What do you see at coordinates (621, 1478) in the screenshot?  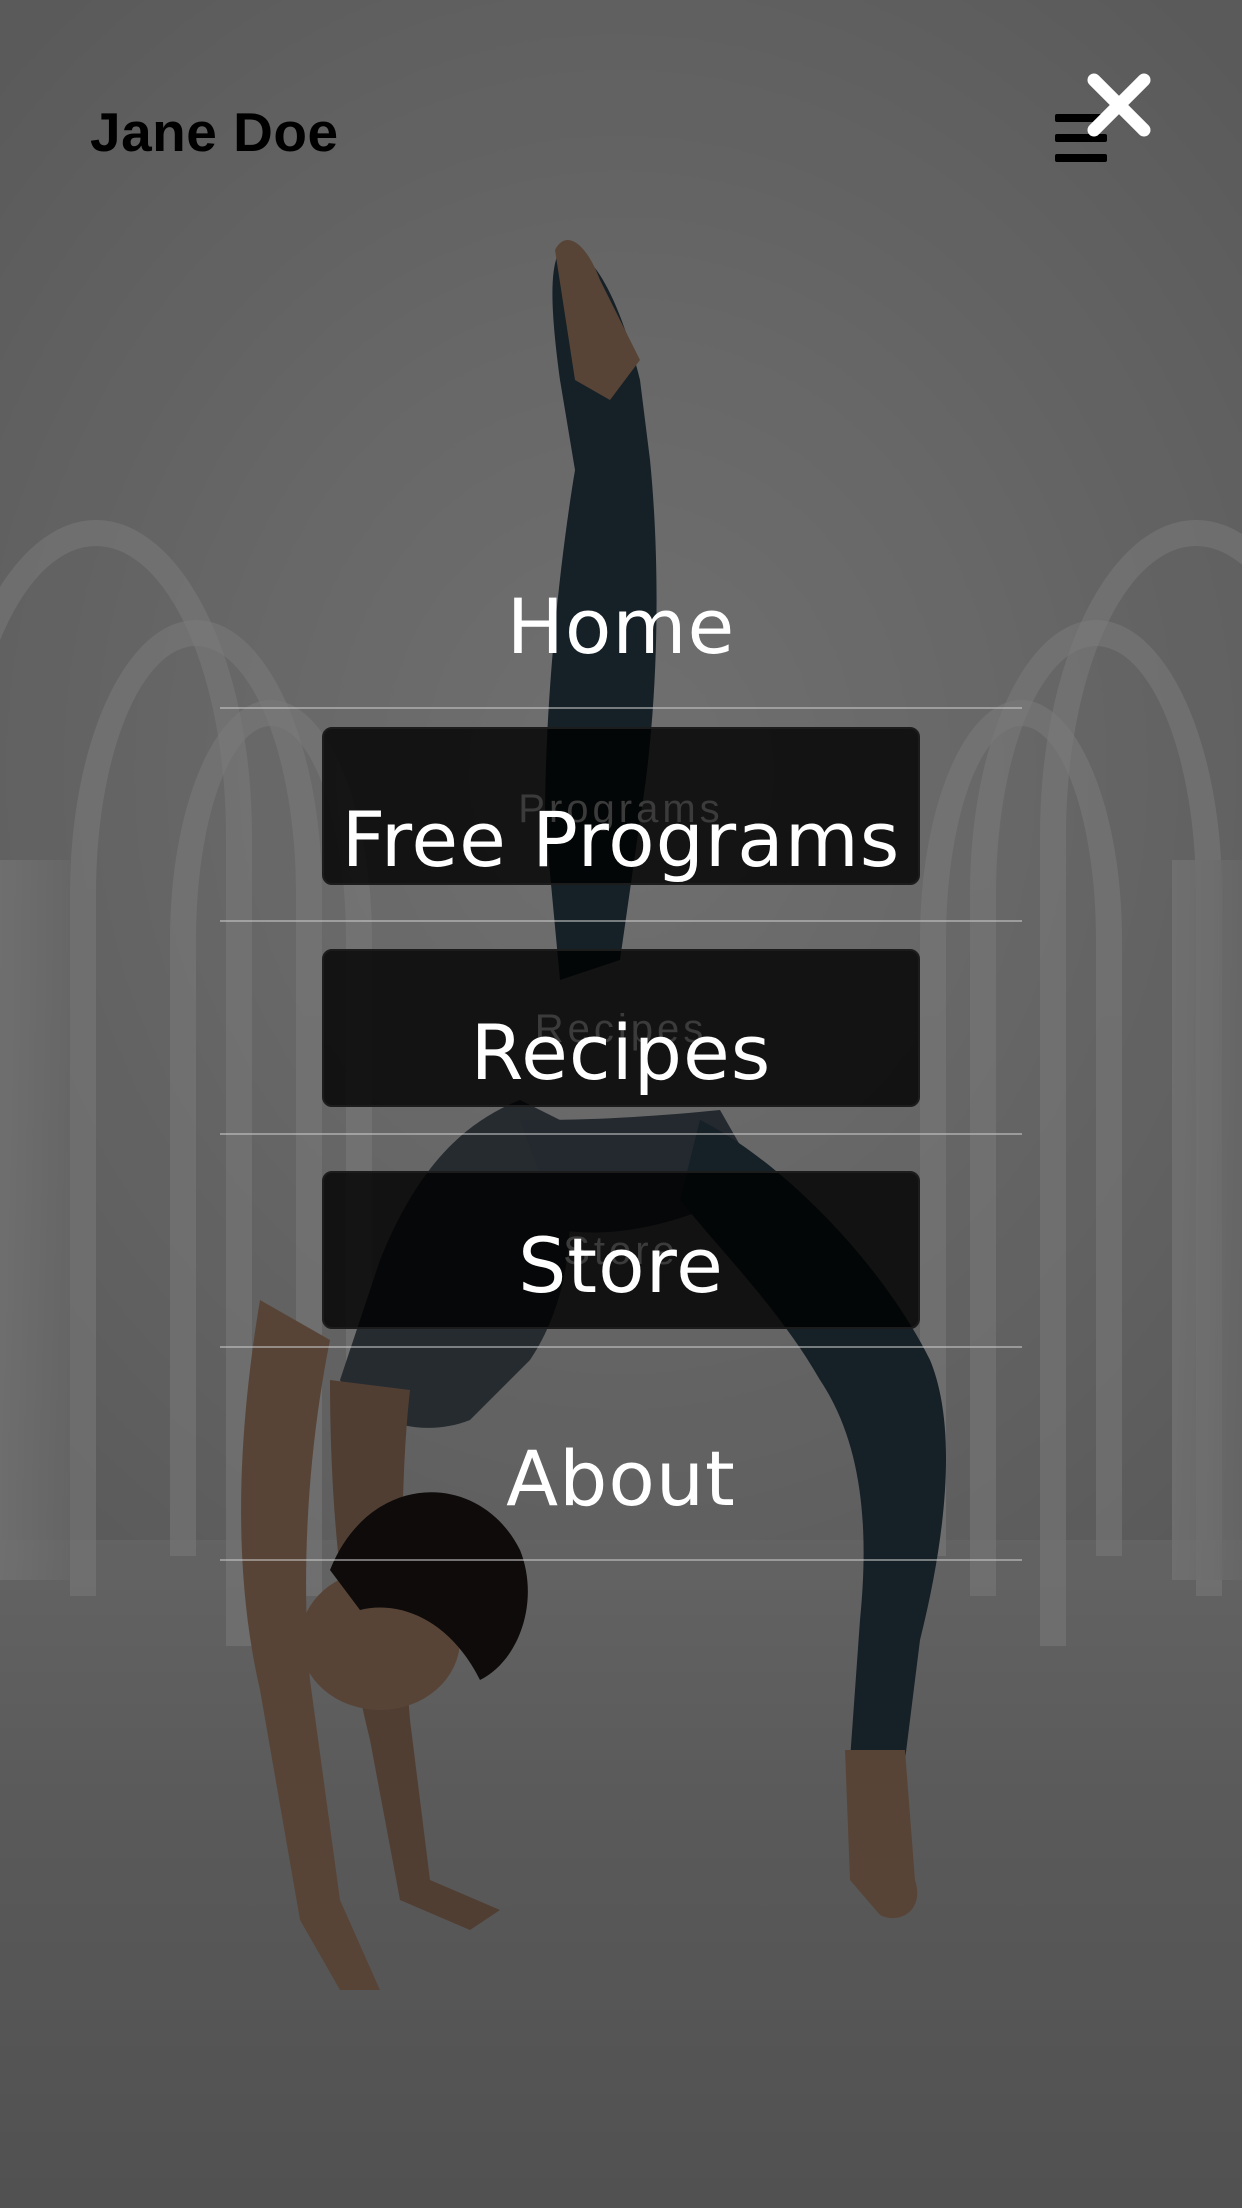 I see `menu-item-about: About` at bounding box center [621, 1478].